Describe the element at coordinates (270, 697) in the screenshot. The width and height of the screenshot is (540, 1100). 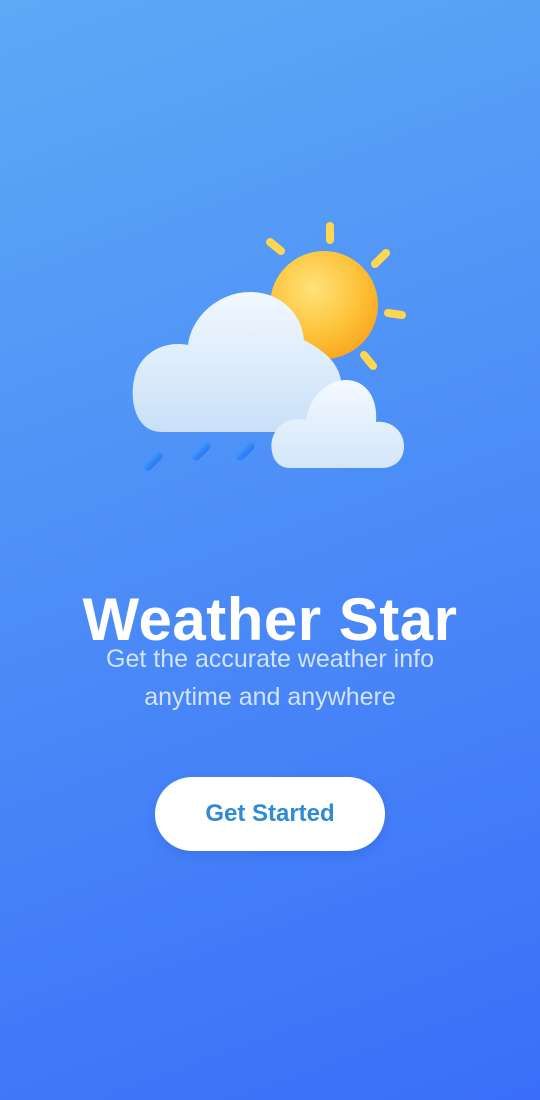
I see `tagline-line-2: anytime and anywhere` at that location.